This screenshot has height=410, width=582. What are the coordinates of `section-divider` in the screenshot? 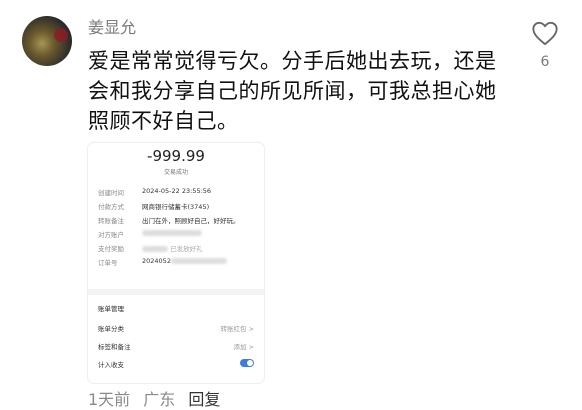 It's located at (176, 292).